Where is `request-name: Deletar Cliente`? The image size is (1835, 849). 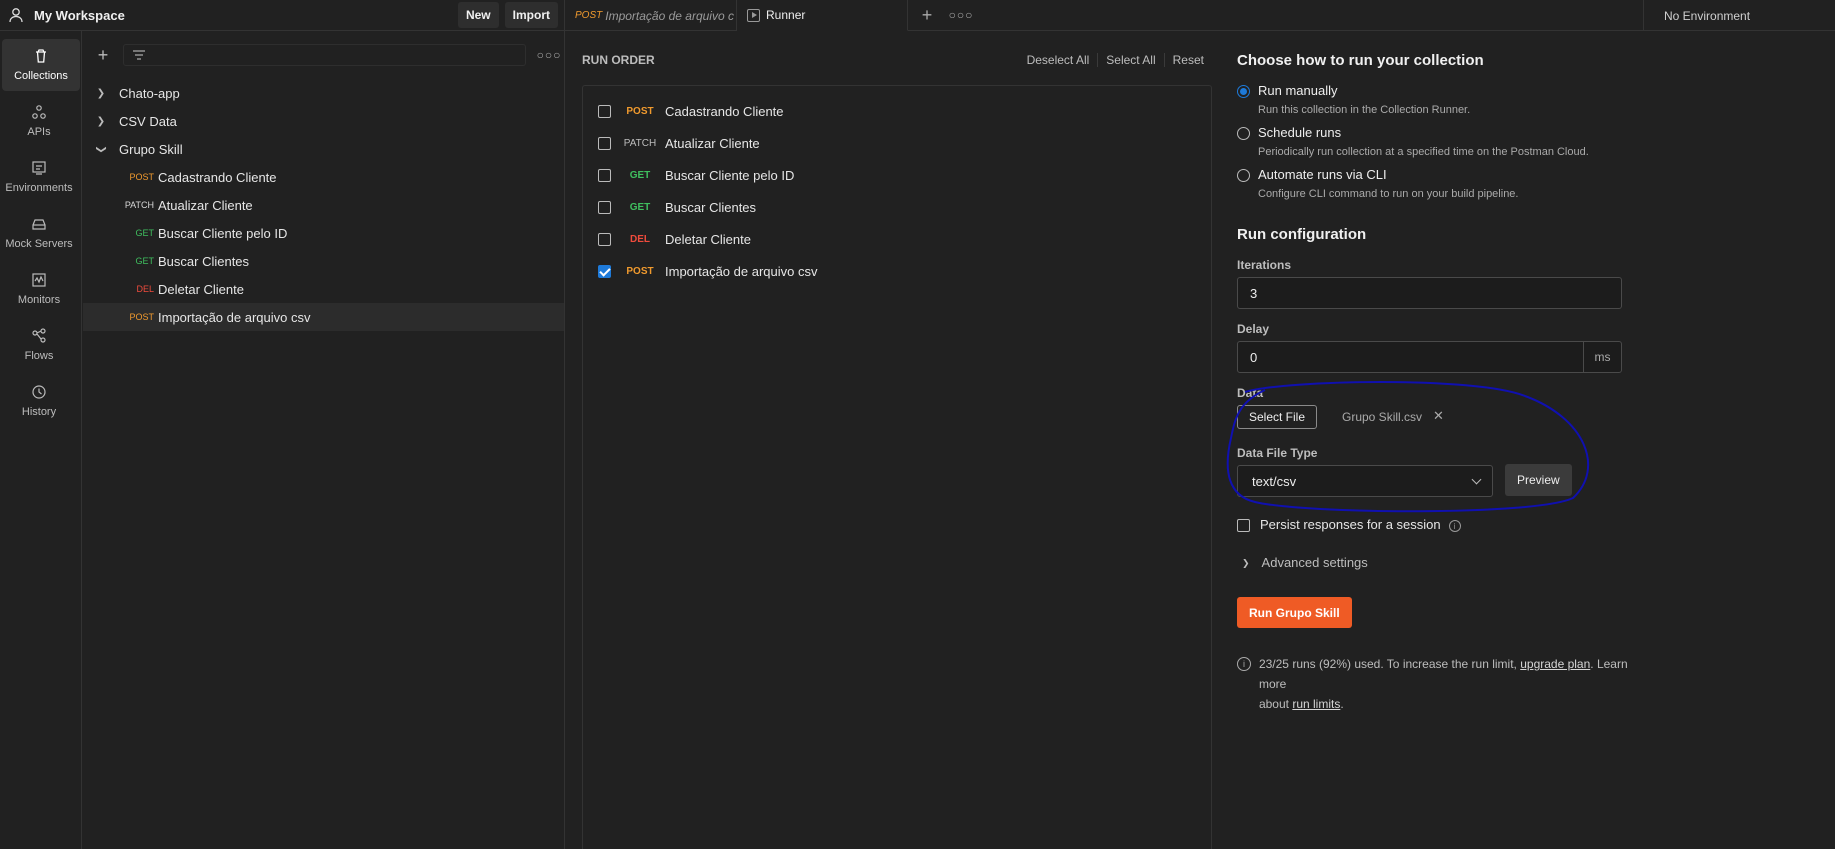 request-name: Deletar Cliente is located at coordinates (201, 289).